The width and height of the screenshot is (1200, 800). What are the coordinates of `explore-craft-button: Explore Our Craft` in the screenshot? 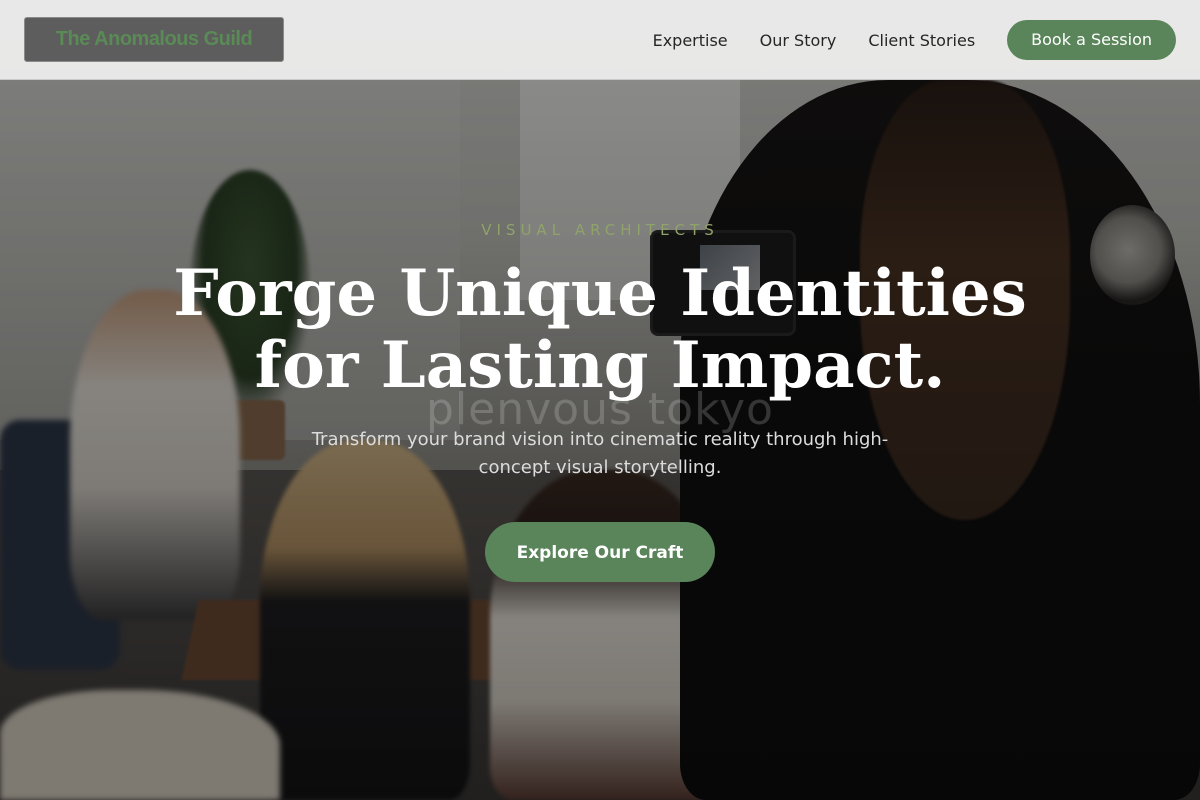 It's located at (600, 552).